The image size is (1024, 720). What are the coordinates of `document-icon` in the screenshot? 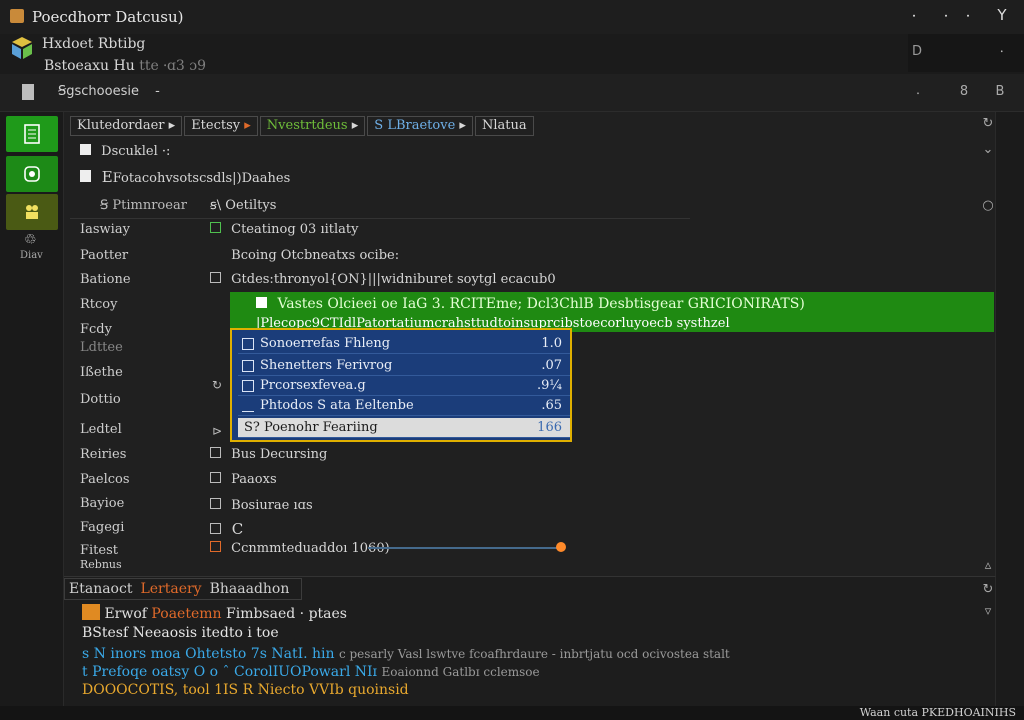 It's located at (32, 134).